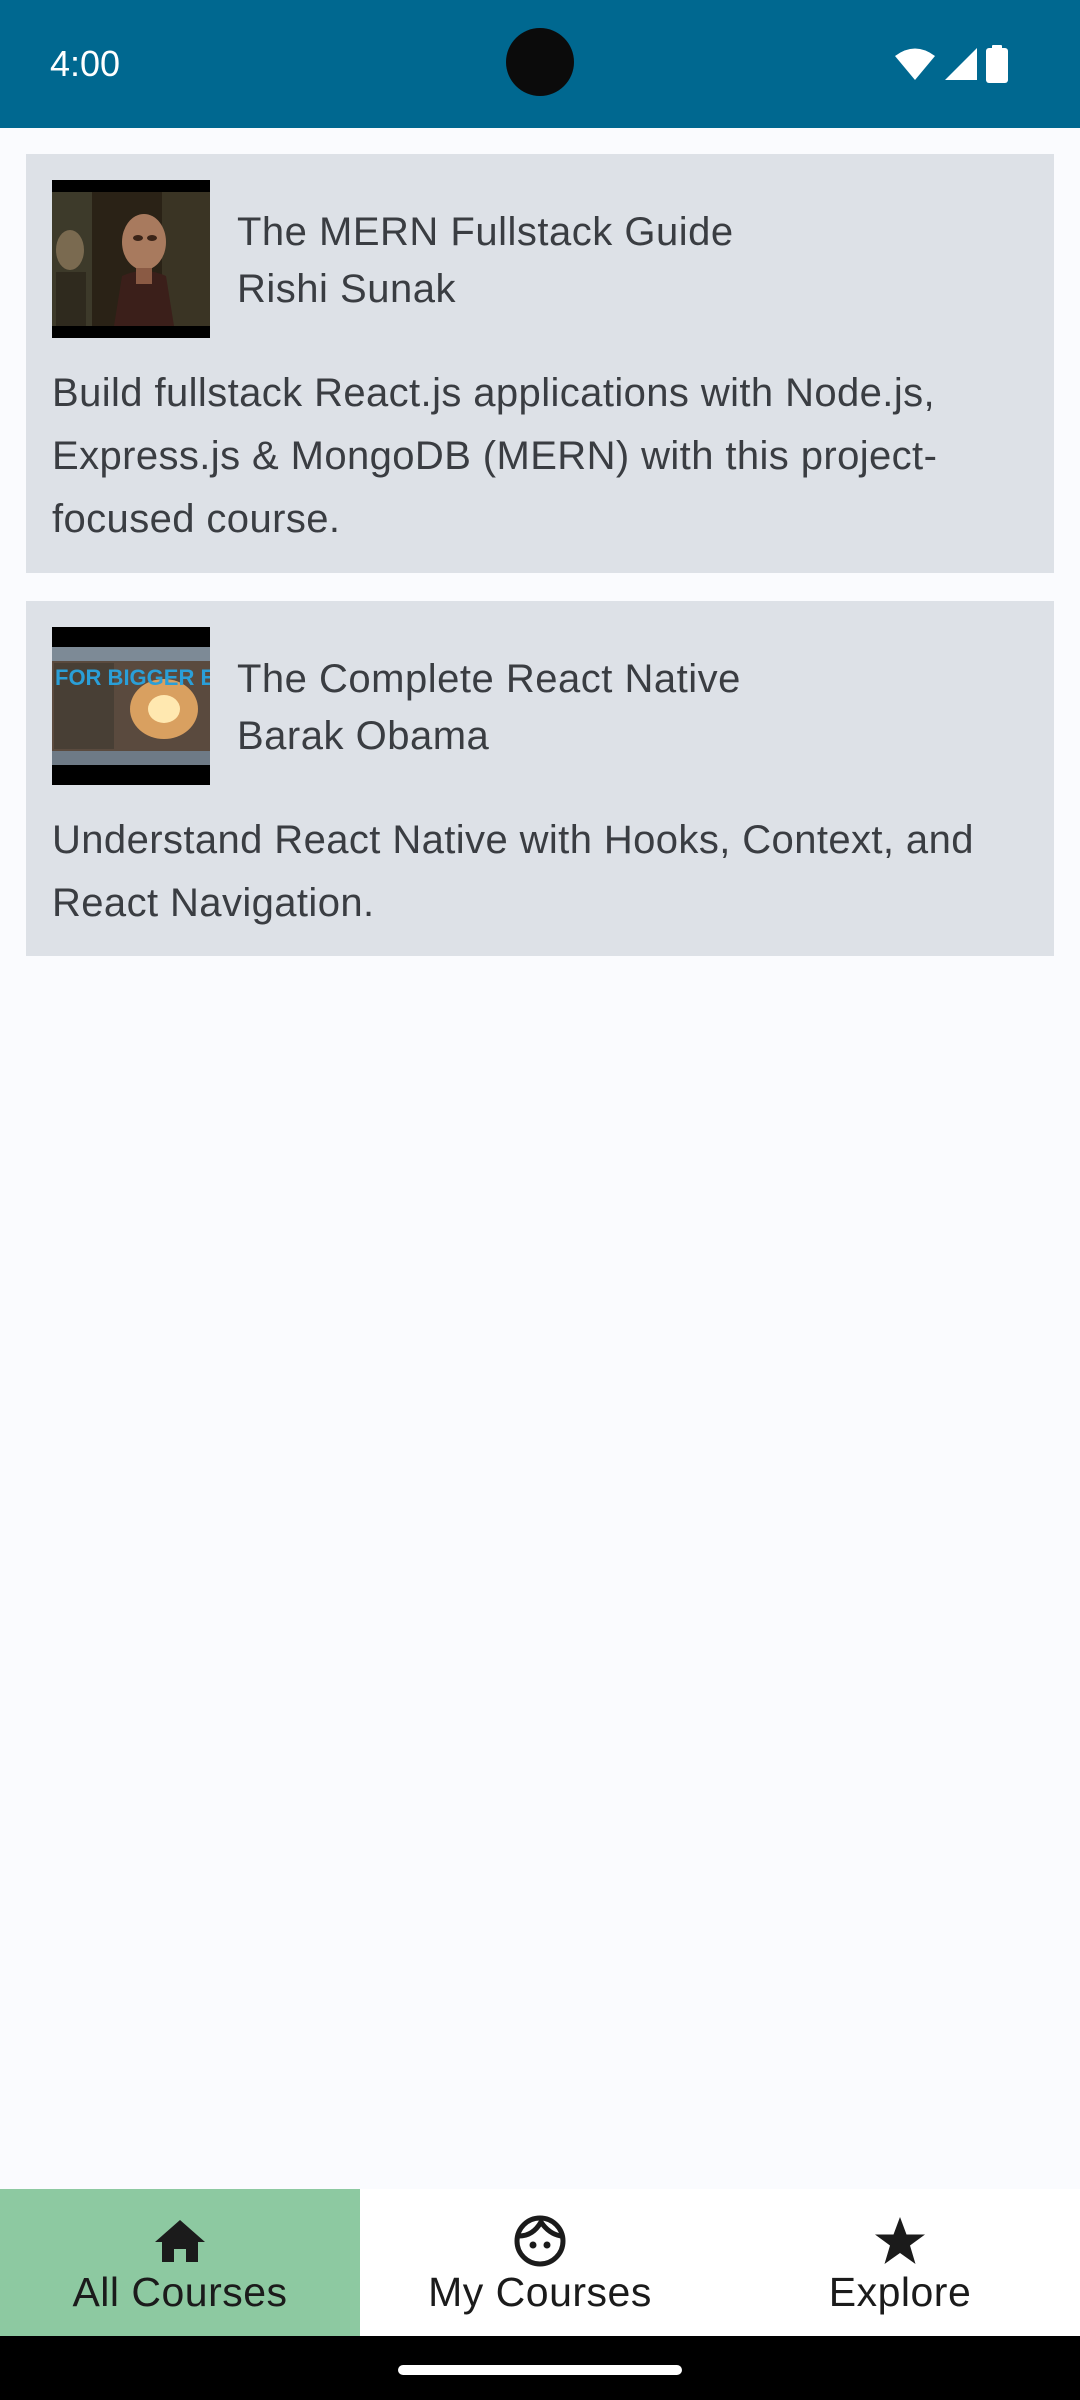 The width and height of the screenshot is (1080, 2400). I want to click on nav-label: Explore, so click(900, 2292).